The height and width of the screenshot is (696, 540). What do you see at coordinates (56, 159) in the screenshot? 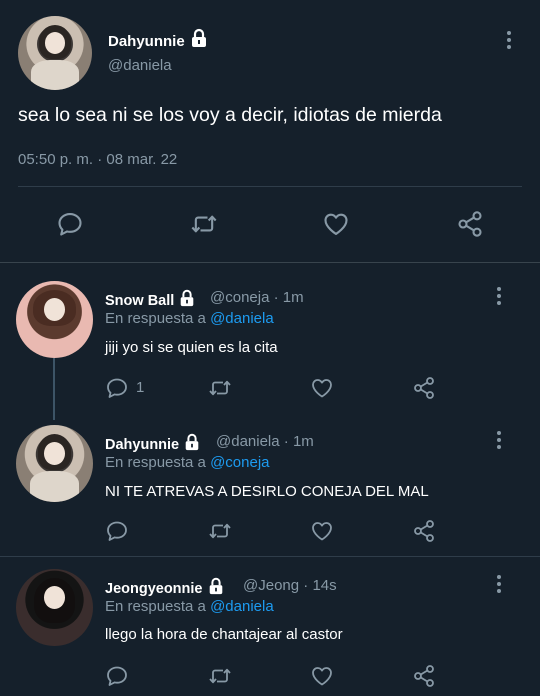
I see `tweet-time: 05:50 p. m.` at bounding box center [56, 159].